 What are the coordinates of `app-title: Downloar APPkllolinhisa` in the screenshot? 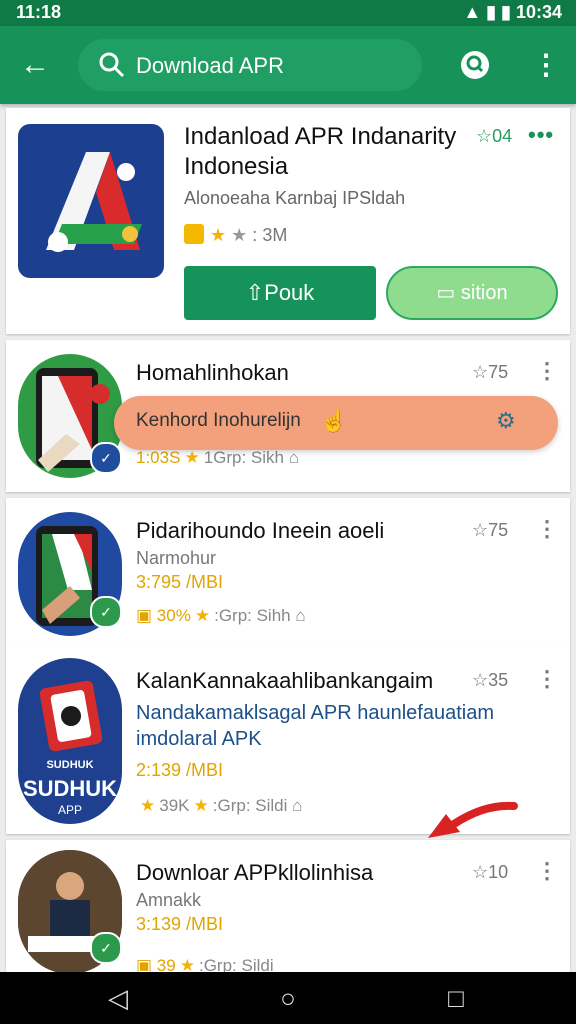 It's located at (255, 872).